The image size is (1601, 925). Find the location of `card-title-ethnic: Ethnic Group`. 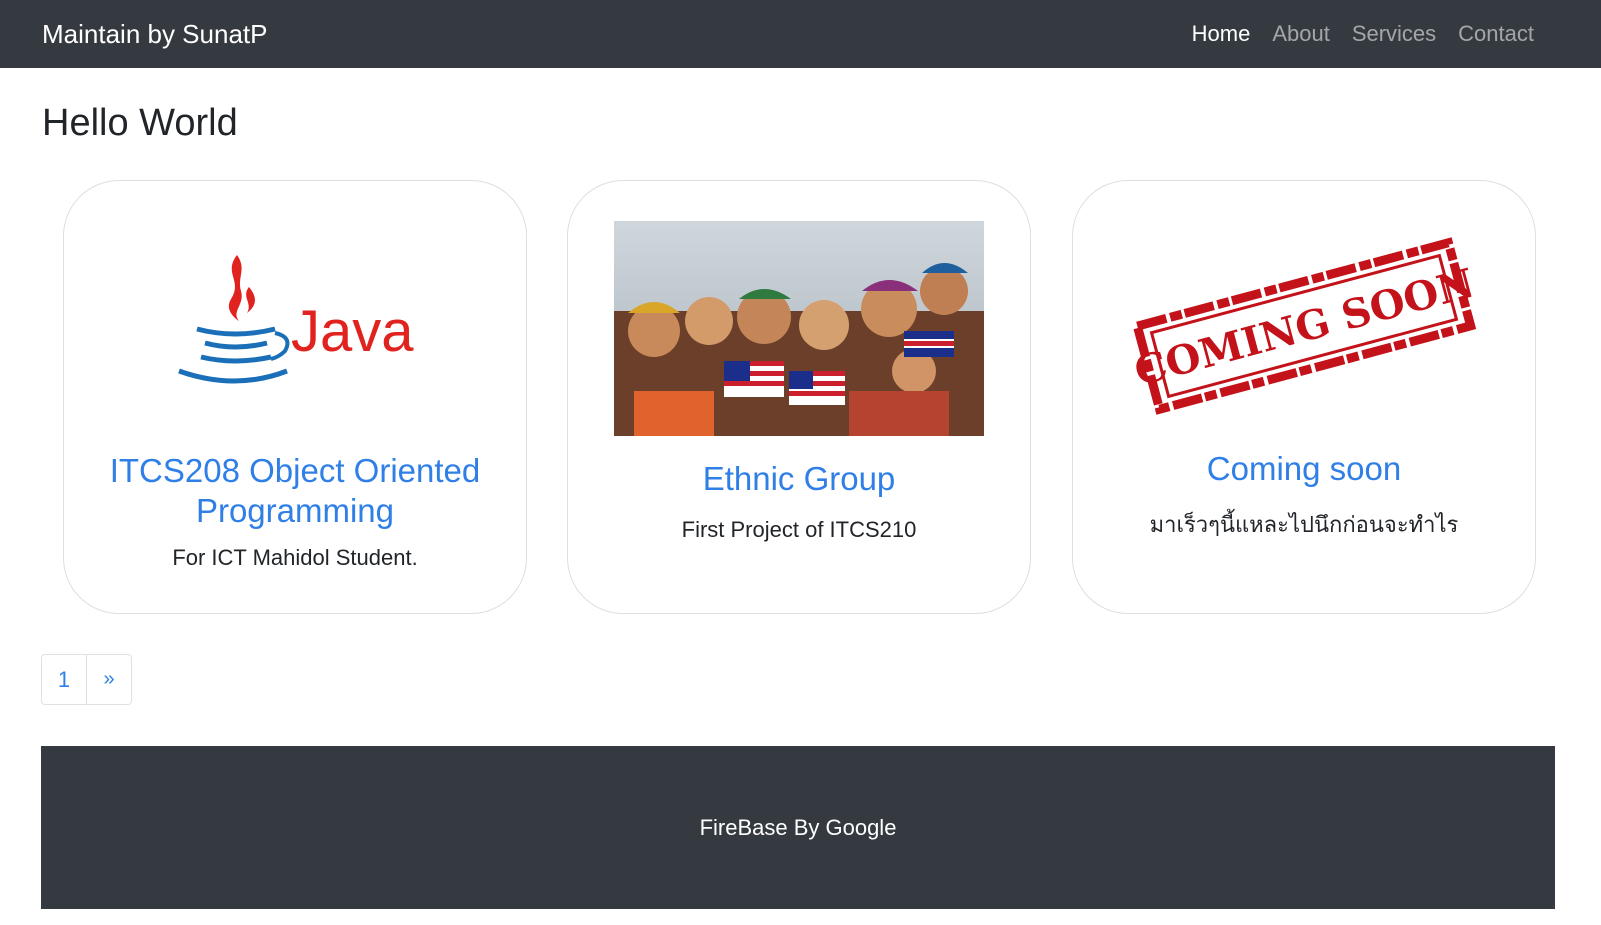

card-title-ethnic: Ethnic Group is located at coordinates (799, 479).